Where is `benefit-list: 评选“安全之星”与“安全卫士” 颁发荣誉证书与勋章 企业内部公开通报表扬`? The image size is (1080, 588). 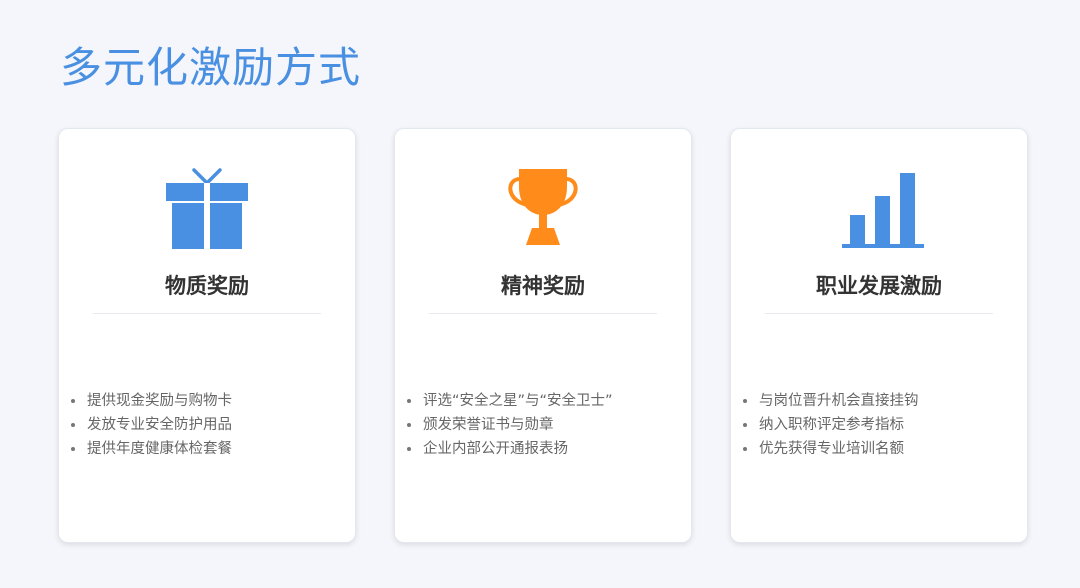 benefit-list: 评选“安全之星”与“安全卫士” 颁发荣誉证书与勋章 企业内部公开通报表扬 is located at coordinates (509, 425).